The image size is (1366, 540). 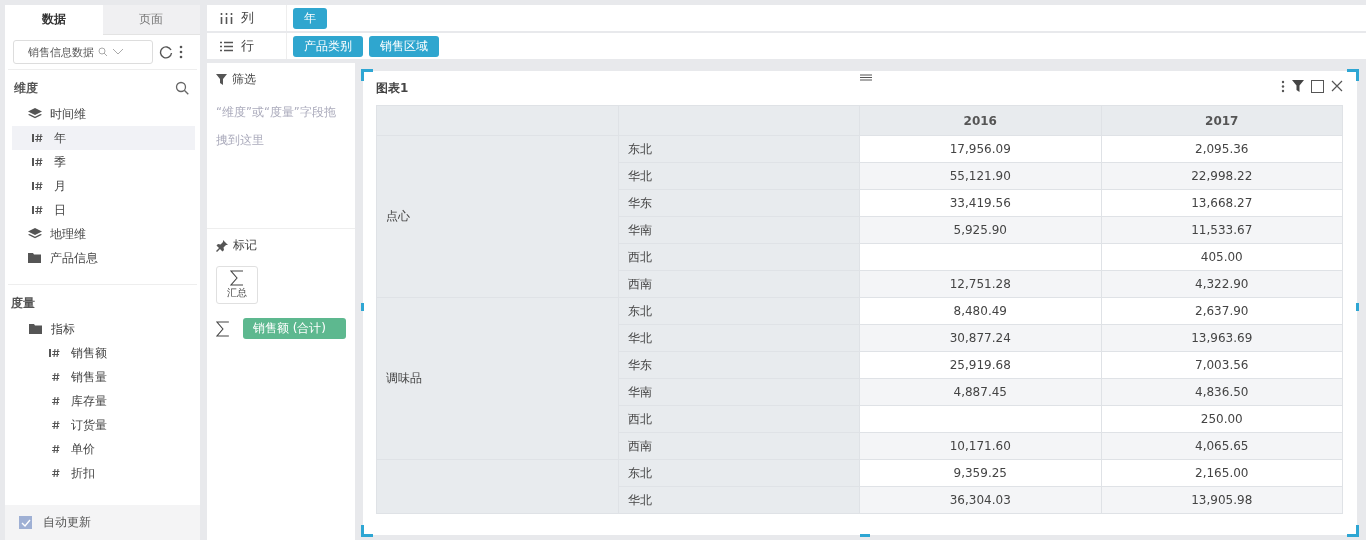 I want to click on field-item: 折扣, so click(x=109, y=473).